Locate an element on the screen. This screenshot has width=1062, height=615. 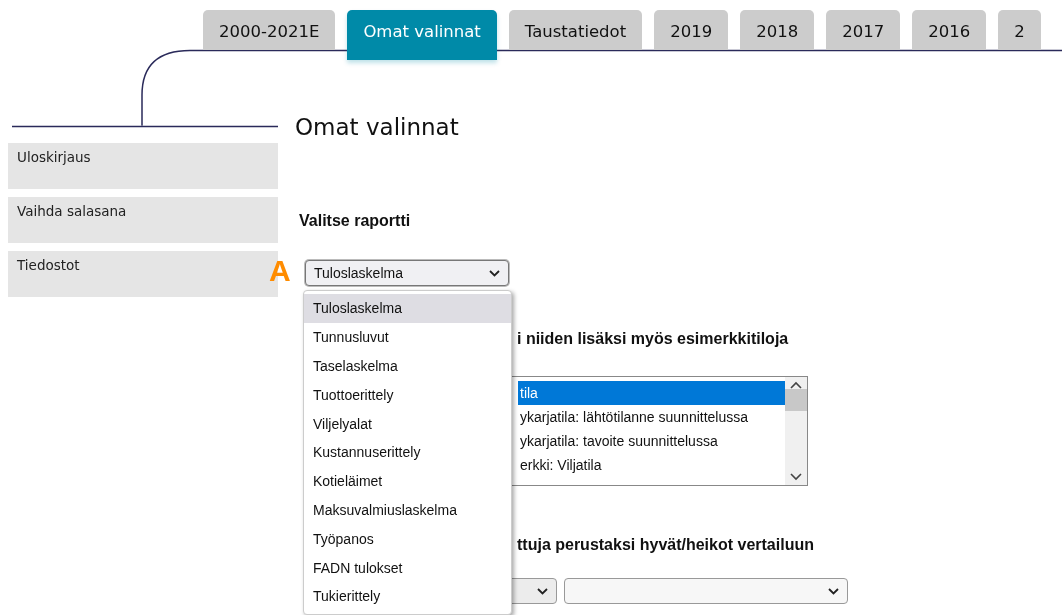
dropdown-option: Tunnusluvut is located at coordinates (407, 337).